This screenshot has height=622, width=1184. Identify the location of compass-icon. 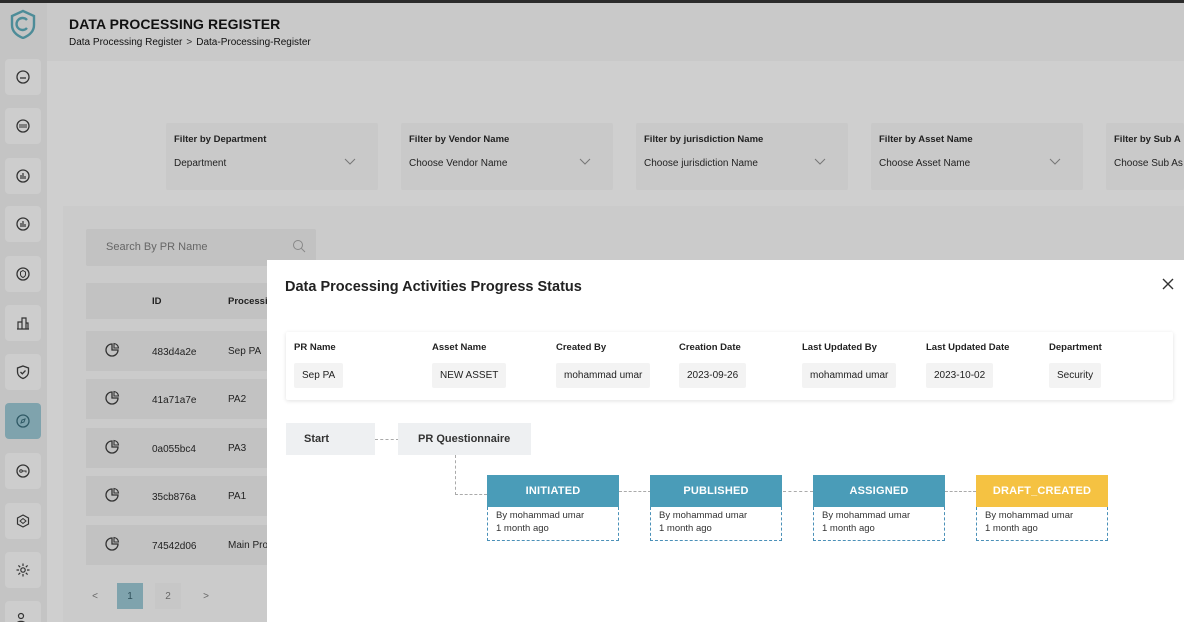
(23, 421).